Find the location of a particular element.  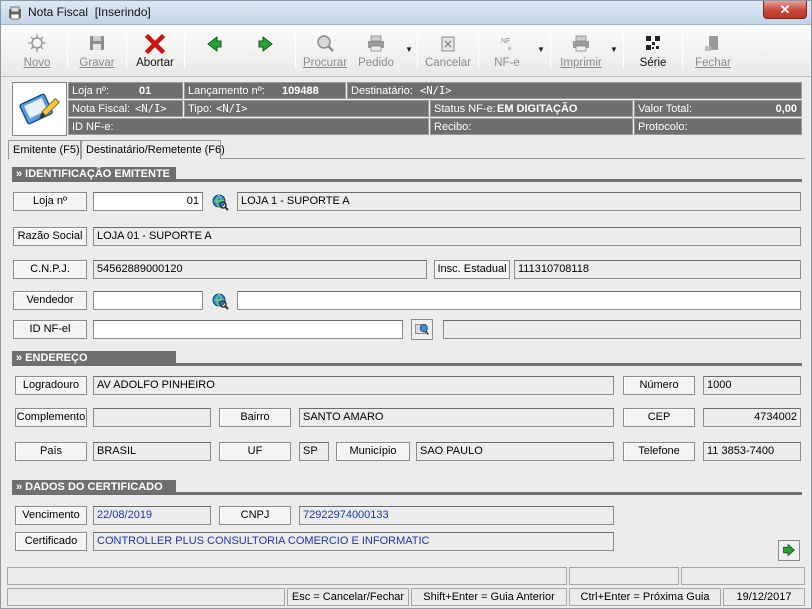

razao-social-label: Razão Social is located at coordinates (50, 236).